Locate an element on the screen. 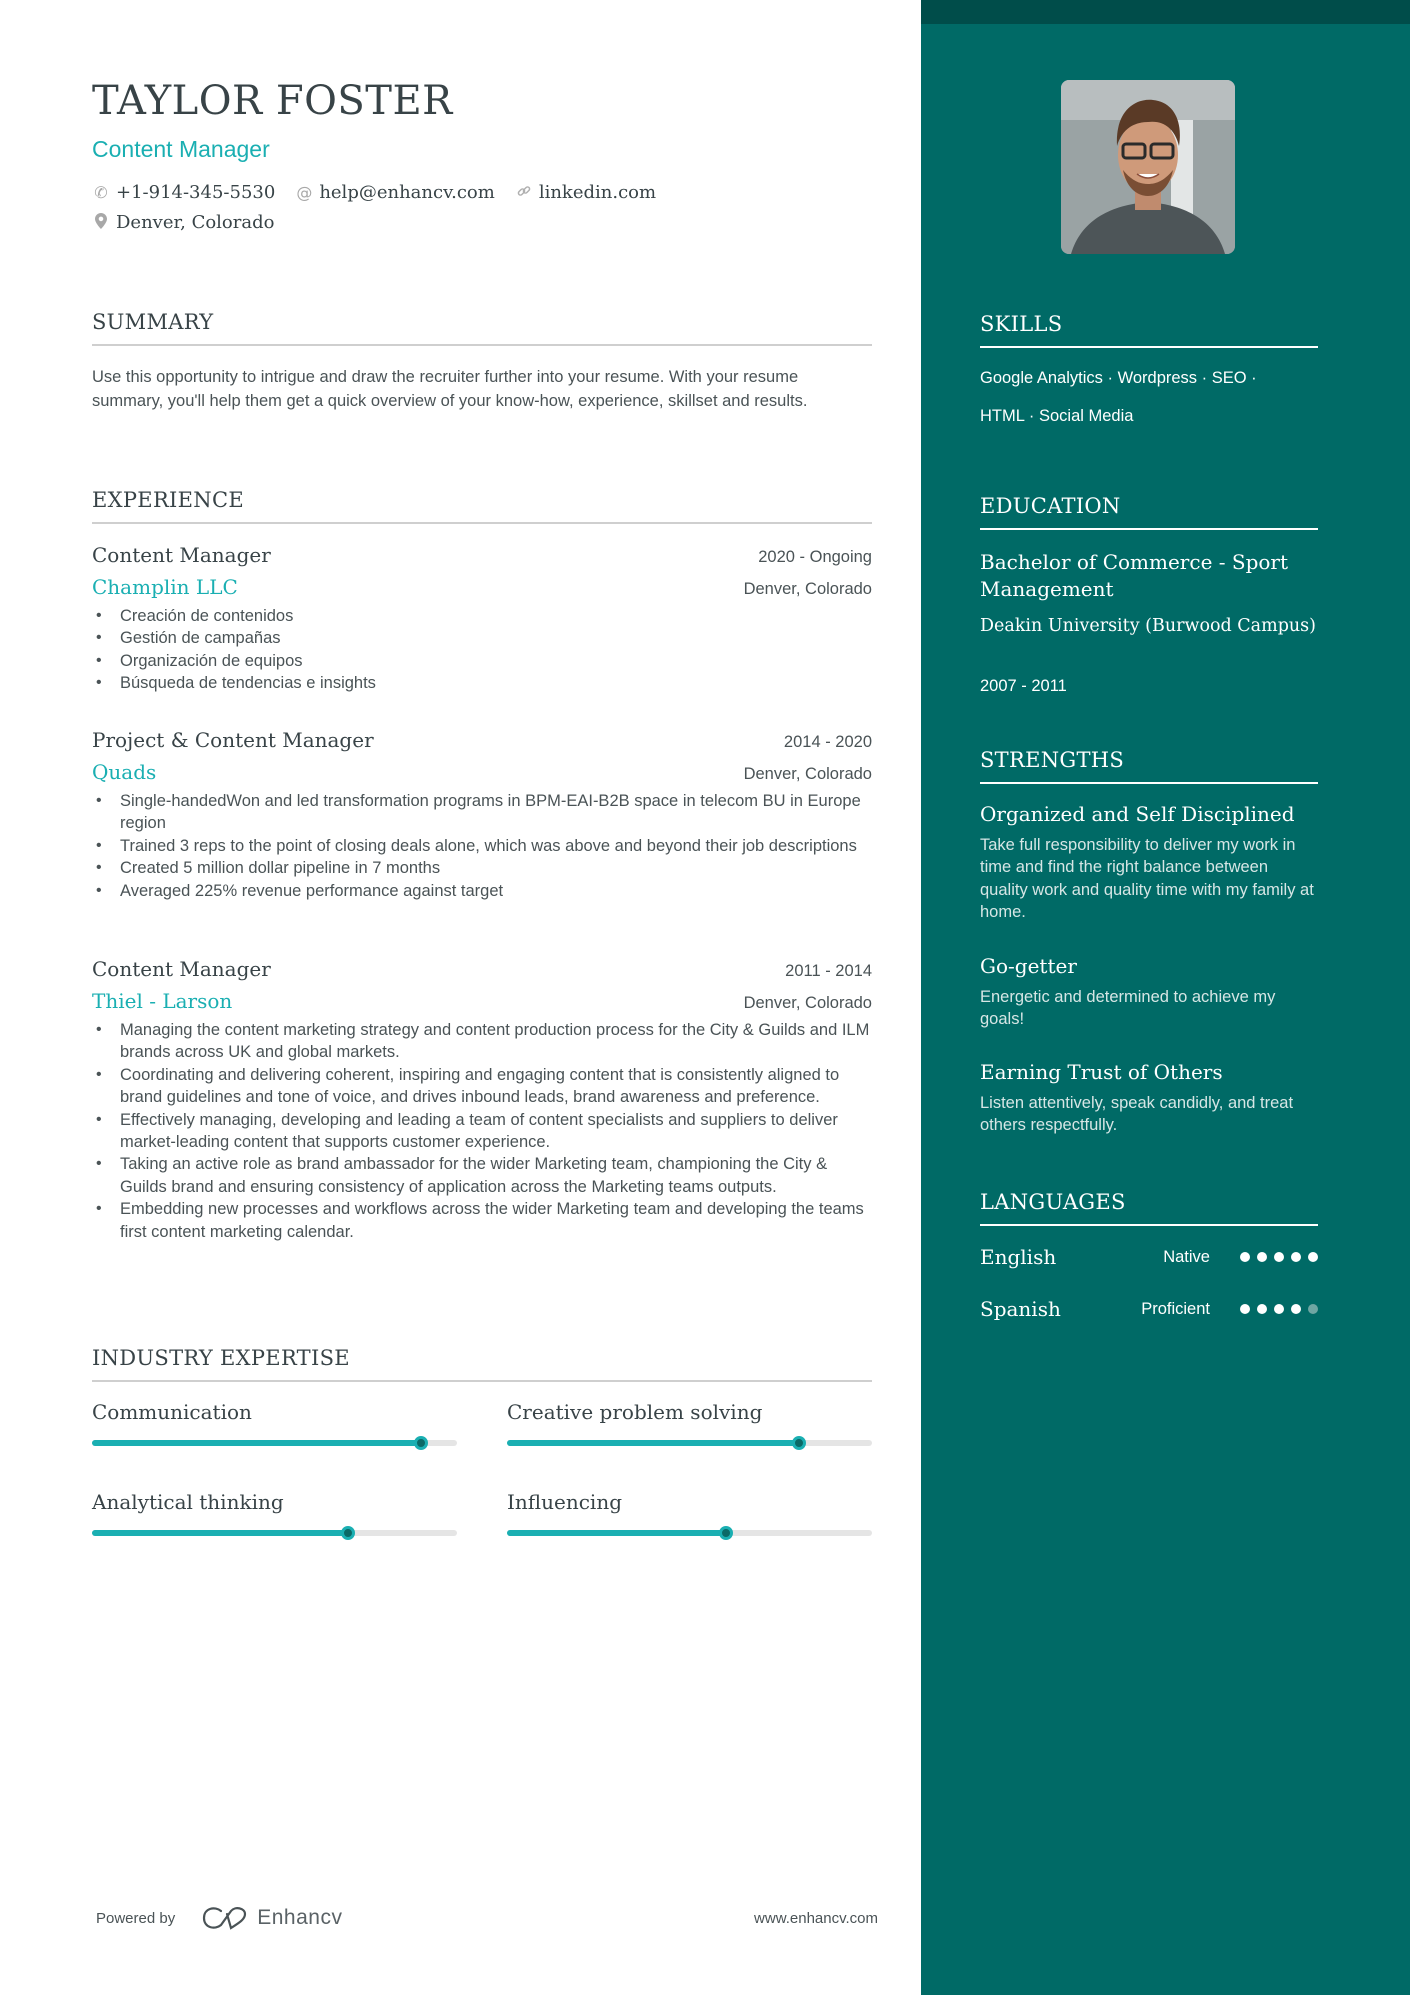 The width and height of the screenshot is (1410, 1995). strength-title: Earning Trust of Others is located at coordinates (1101, 1072).